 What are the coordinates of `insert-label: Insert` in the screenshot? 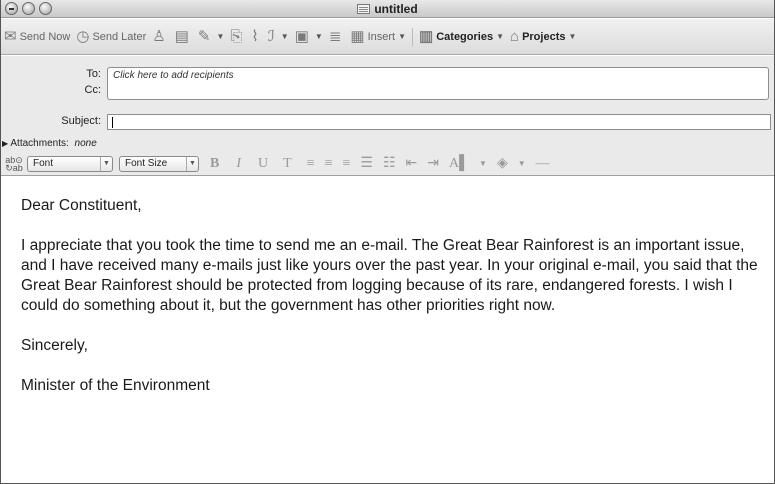 It's located at (381, 36).